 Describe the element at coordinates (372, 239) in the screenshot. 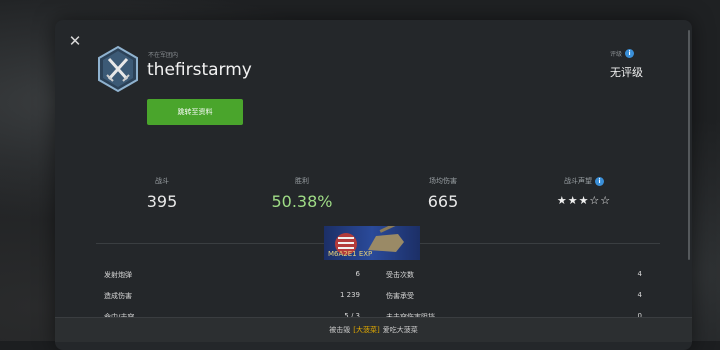

I see `vehicle-badge: M6A2E1 EXP` at that location.